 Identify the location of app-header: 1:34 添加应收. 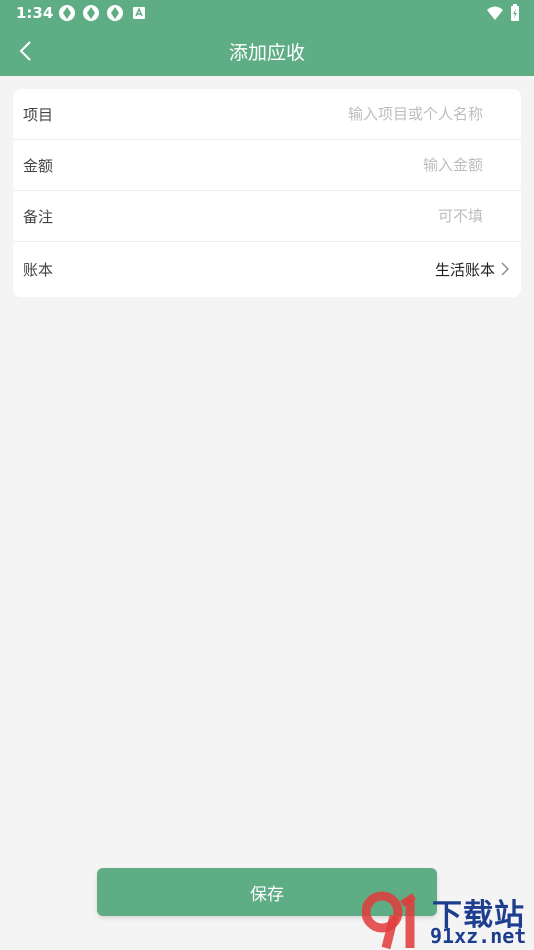
(267, 38).